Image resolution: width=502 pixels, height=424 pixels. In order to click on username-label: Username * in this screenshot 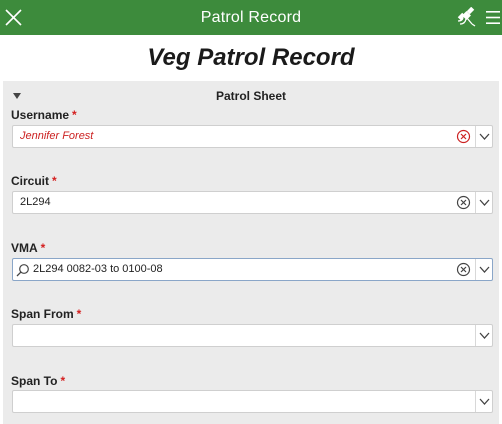, I will do `click(44, 115)`.